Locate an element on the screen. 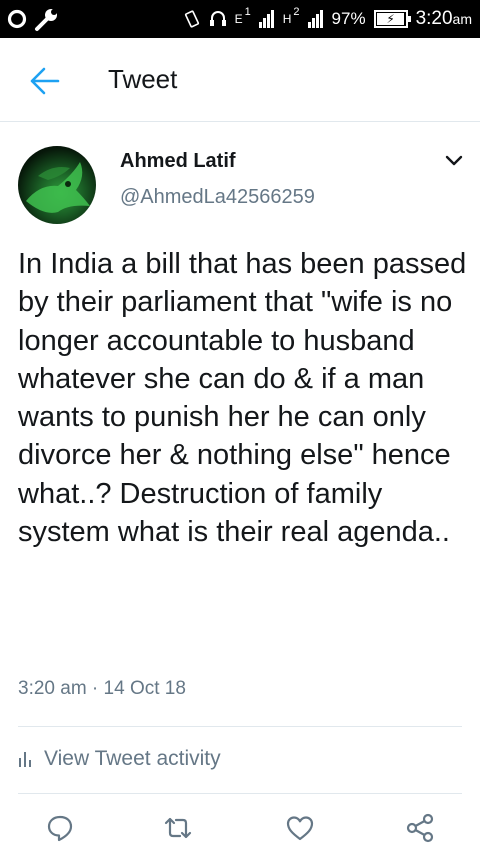 This screenshot has width=480, height=854. network-type-e: E is located at coordinates (238, 19).